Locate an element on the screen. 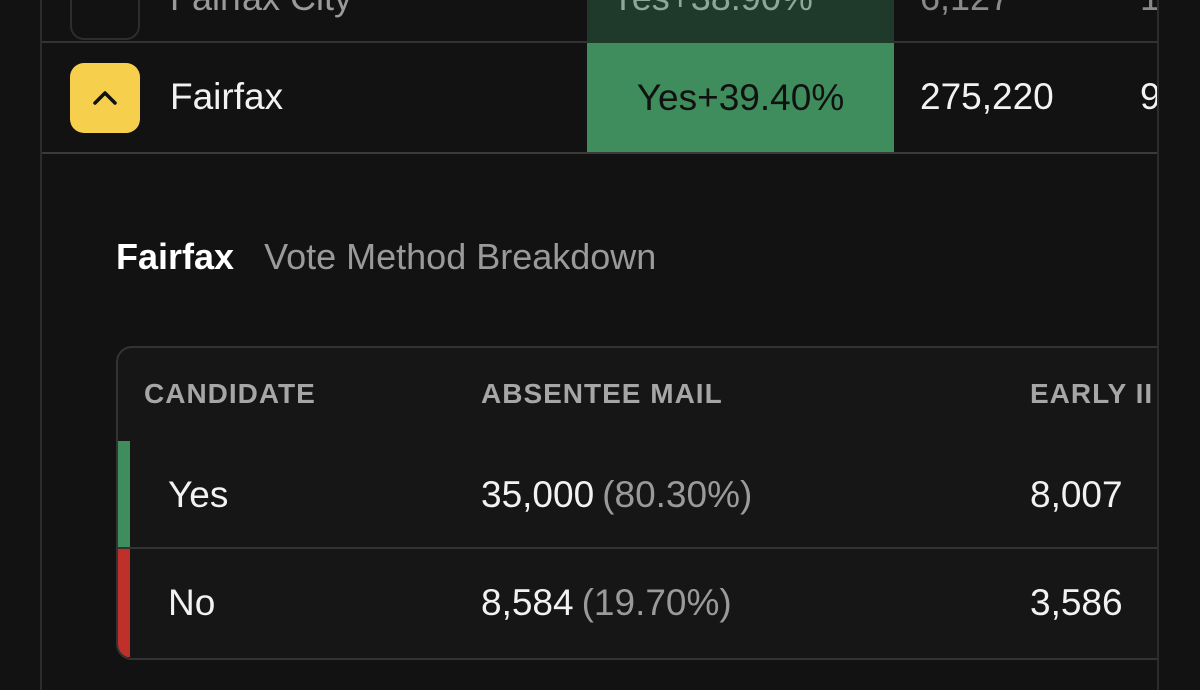 The height and width of the screenshot is (690, 1200). absentee-votes: 35,000 is located at coordinates (538, 494).